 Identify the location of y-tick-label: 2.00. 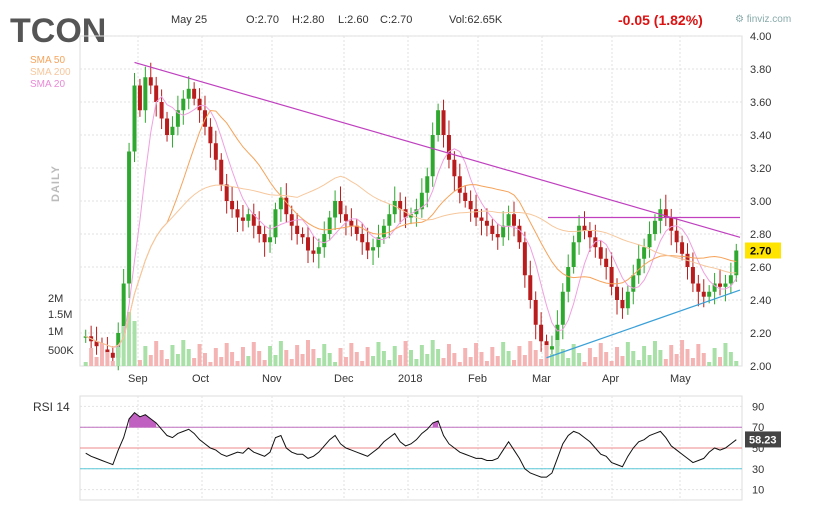
(760, 367).